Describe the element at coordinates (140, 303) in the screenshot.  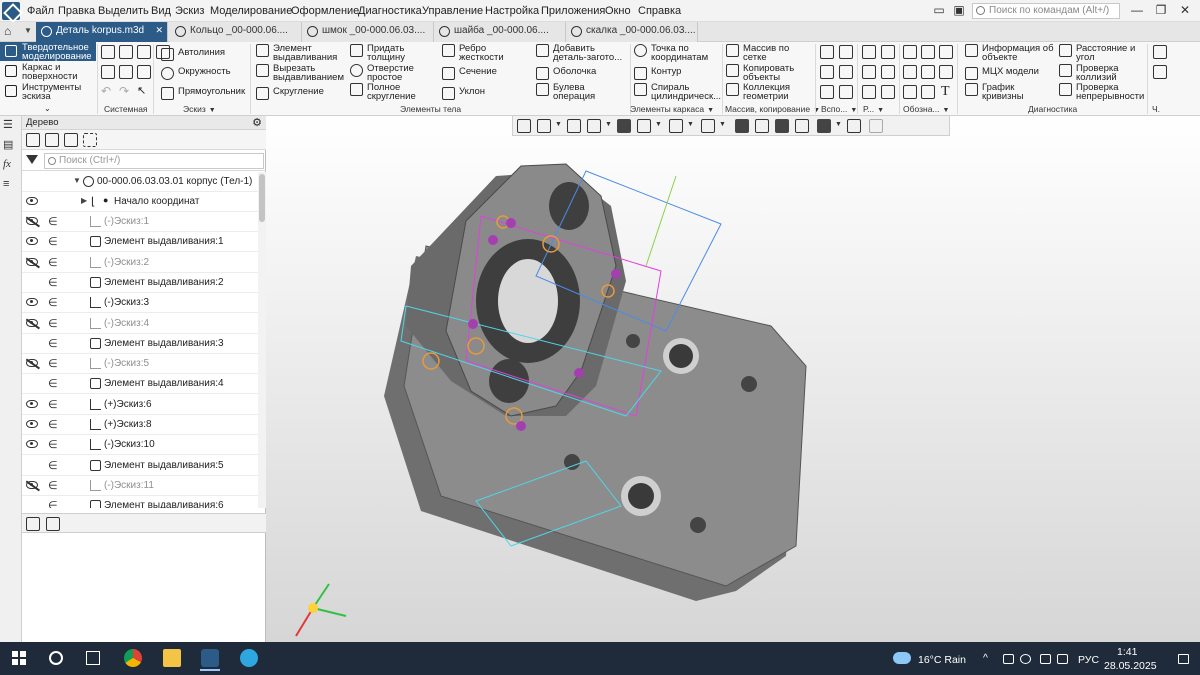
I see `tree-row: ∈ (-)Эскиз:3` at that location.